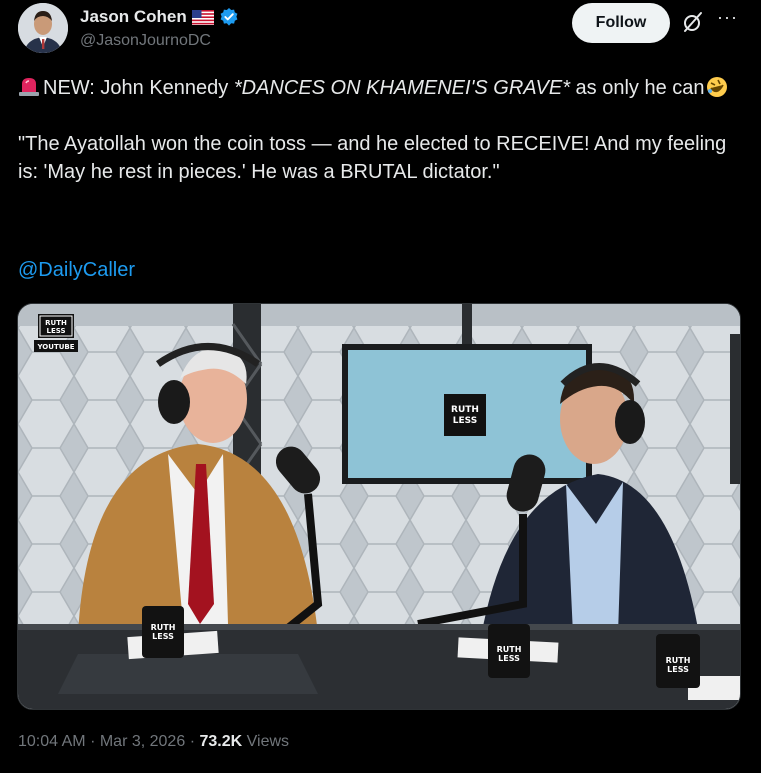  What do you see at coordinates (159, 41) in the screenshot?
I see `author-handle: @JasonJournoDC` at bounding box center [159, 41].